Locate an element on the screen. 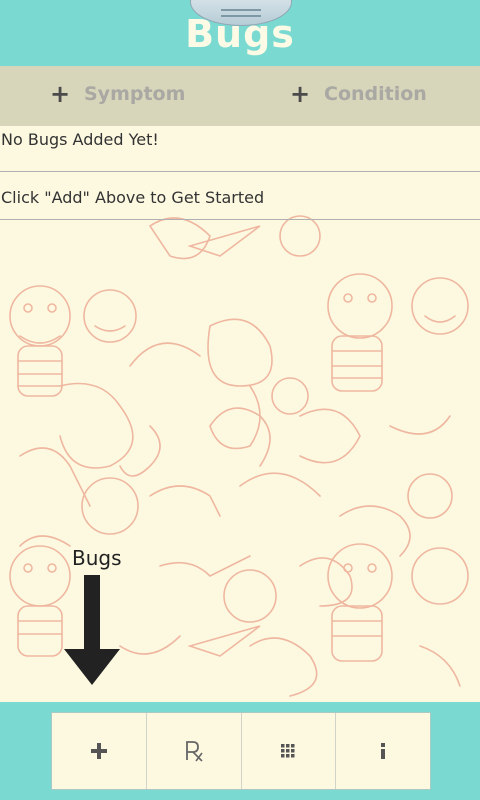 The width and height of the screenshot is (480, 800). grid-icon is located at coordinates (288, 751).